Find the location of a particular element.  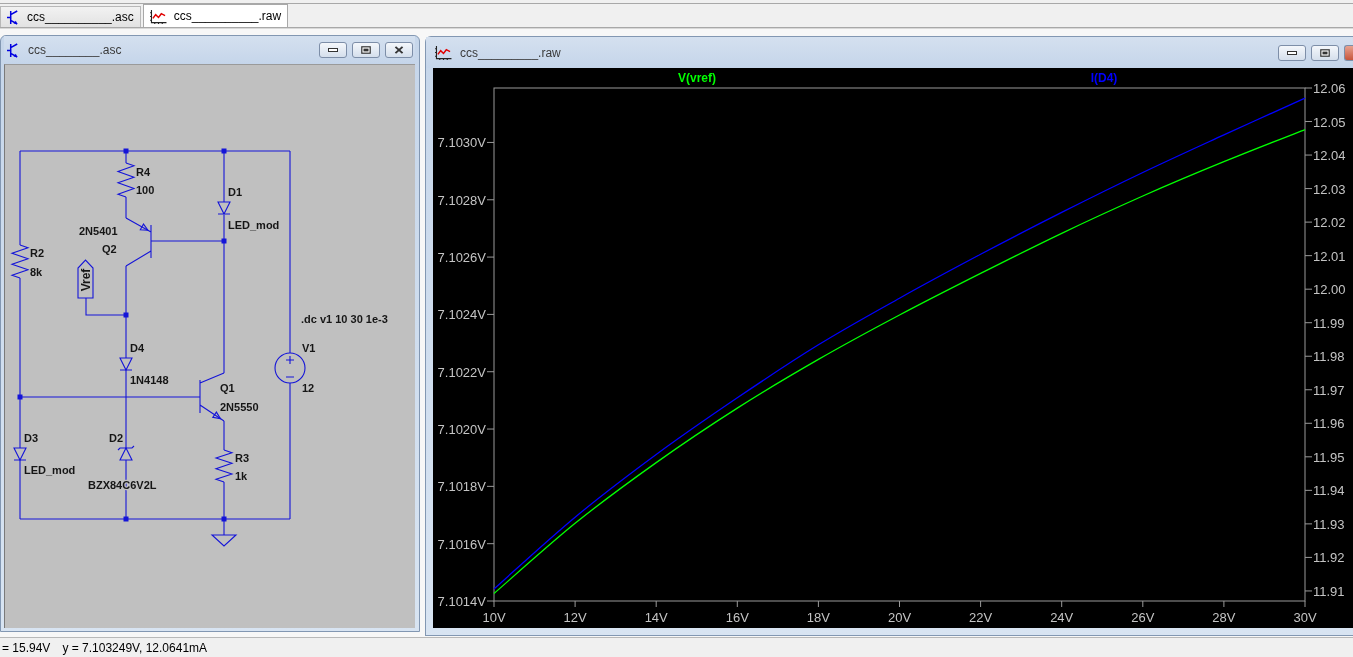

close-button is located at coordinates (399, 50).